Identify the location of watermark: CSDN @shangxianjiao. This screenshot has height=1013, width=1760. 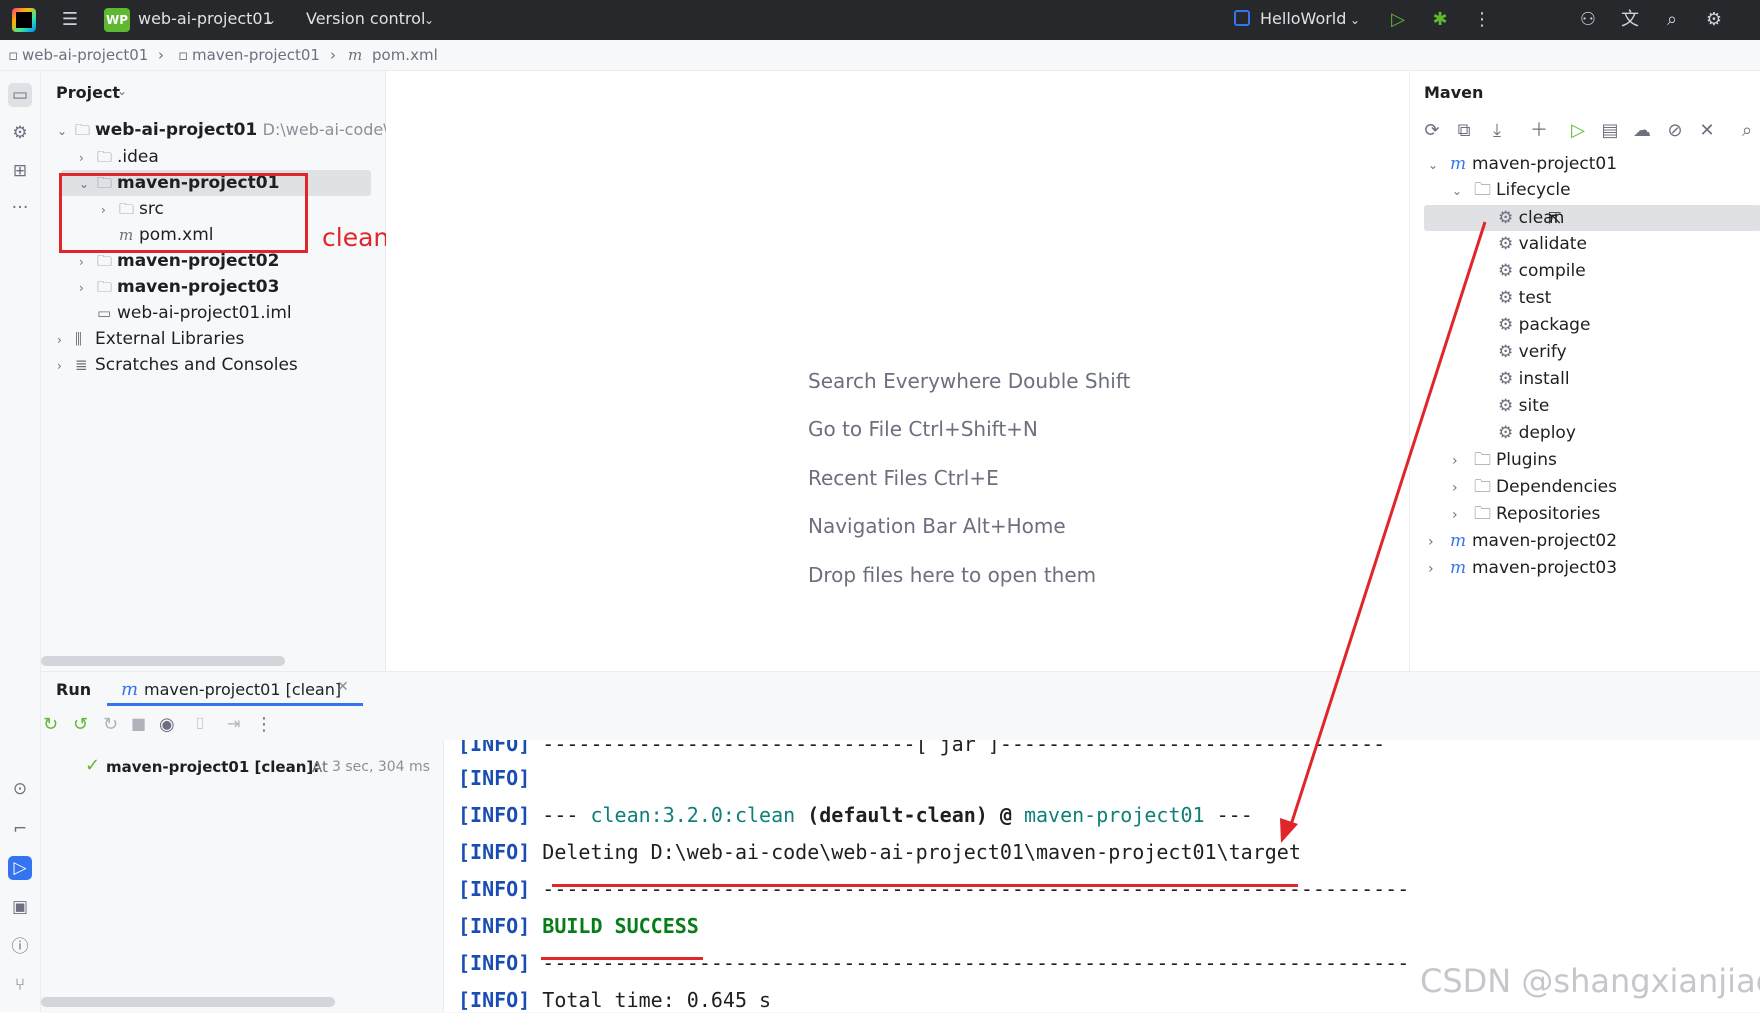
(1590, 981).